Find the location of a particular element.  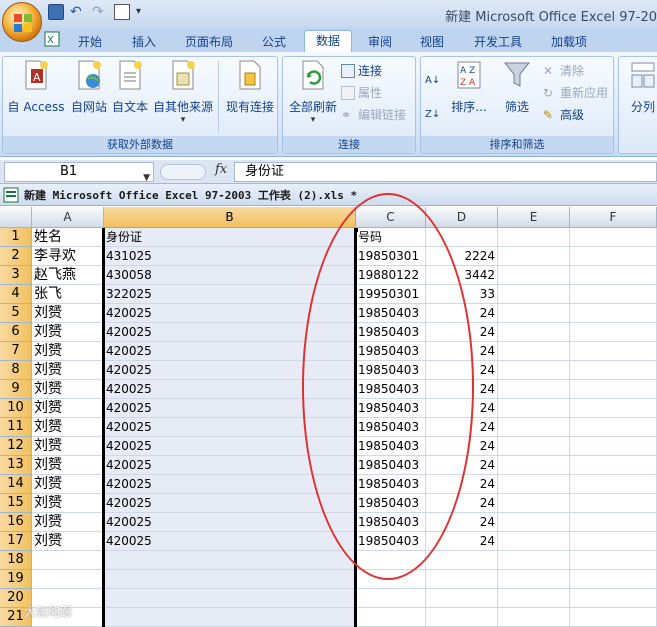

cell-e15 is located at coordinates (534, 503).